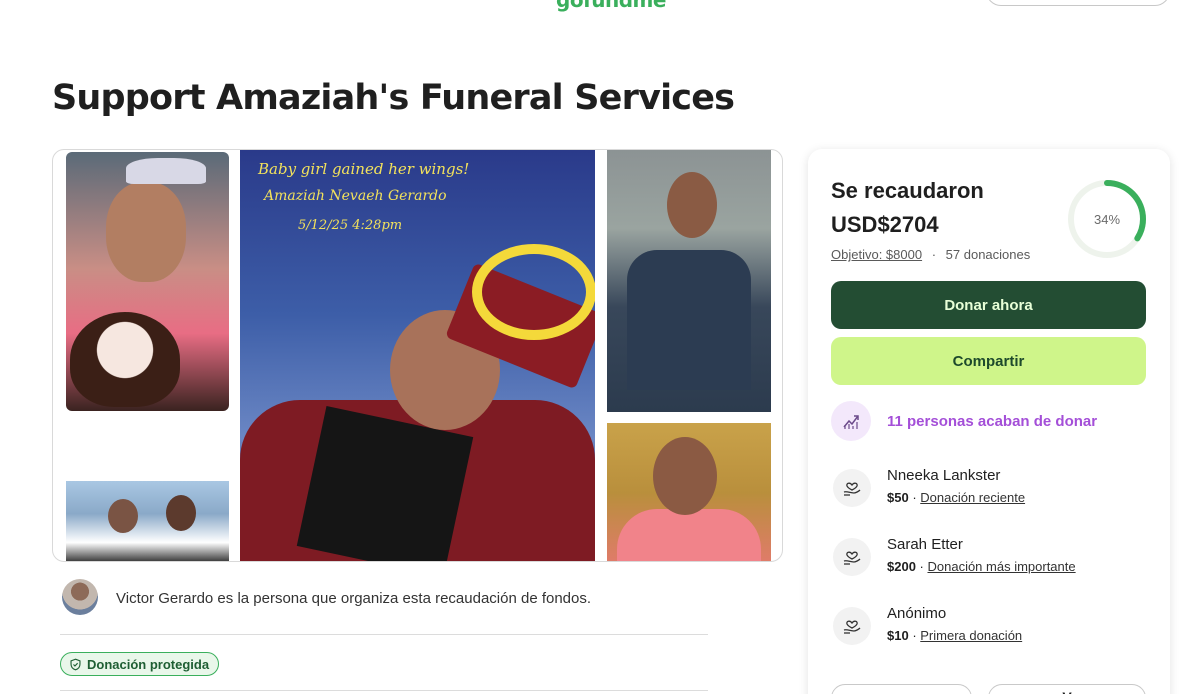 This screenshot has height=694, width=1200. What do you see at coordinates (851, 421) in the screenshot?
I see `trending-up-icon` at bounding box center [851, 421].